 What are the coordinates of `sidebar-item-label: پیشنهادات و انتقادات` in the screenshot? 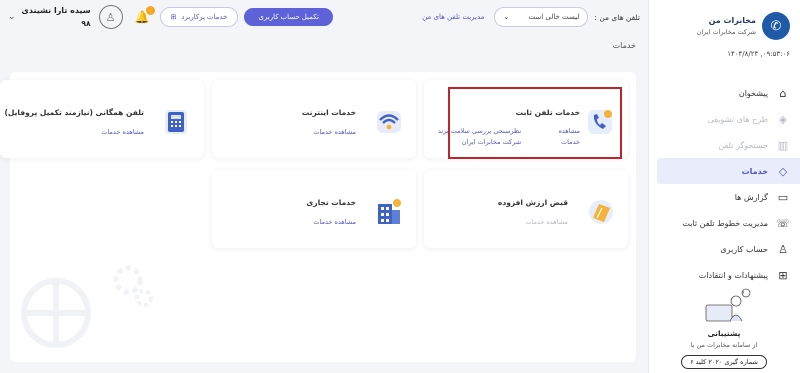 It's located at (733, 275).